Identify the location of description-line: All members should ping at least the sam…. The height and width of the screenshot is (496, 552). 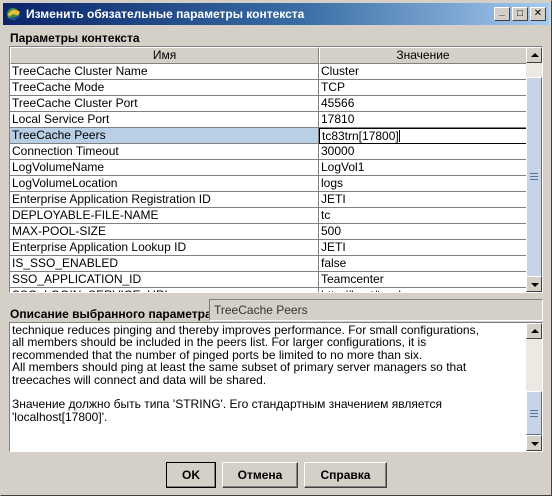
(239, 367).